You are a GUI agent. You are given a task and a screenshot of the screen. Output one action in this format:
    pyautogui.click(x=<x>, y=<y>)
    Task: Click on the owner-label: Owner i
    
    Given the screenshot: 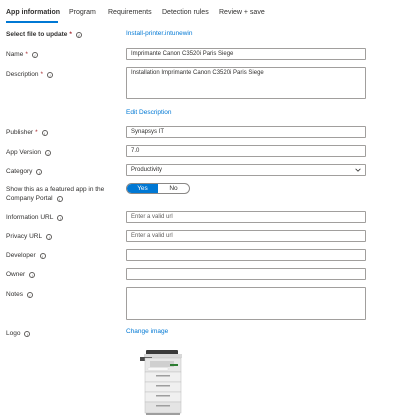 What is the action you would take?
    pyautogui.click(x=21, y=274)
    